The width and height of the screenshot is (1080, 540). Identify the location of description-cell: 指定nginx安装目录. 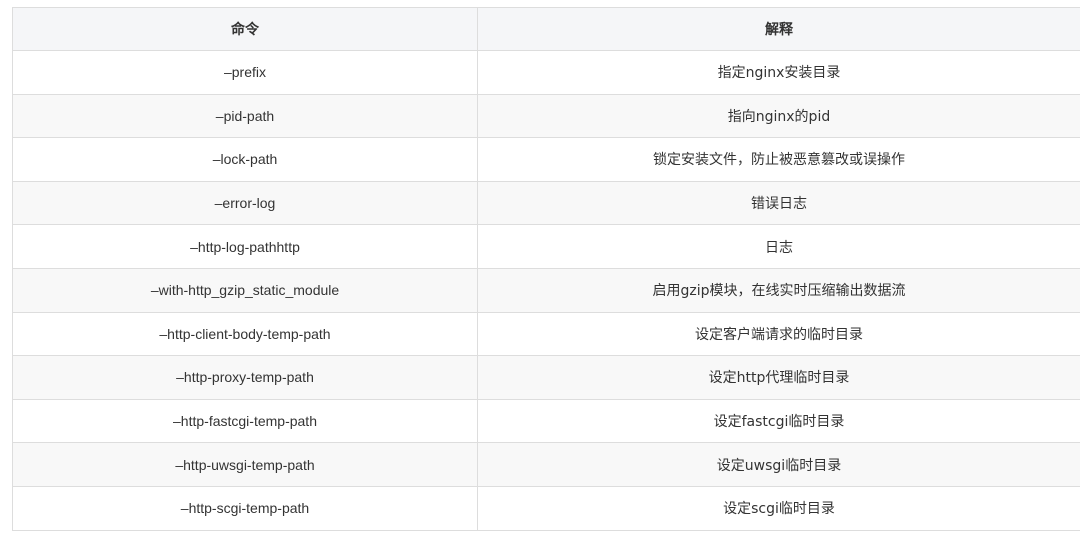
(778, 72).